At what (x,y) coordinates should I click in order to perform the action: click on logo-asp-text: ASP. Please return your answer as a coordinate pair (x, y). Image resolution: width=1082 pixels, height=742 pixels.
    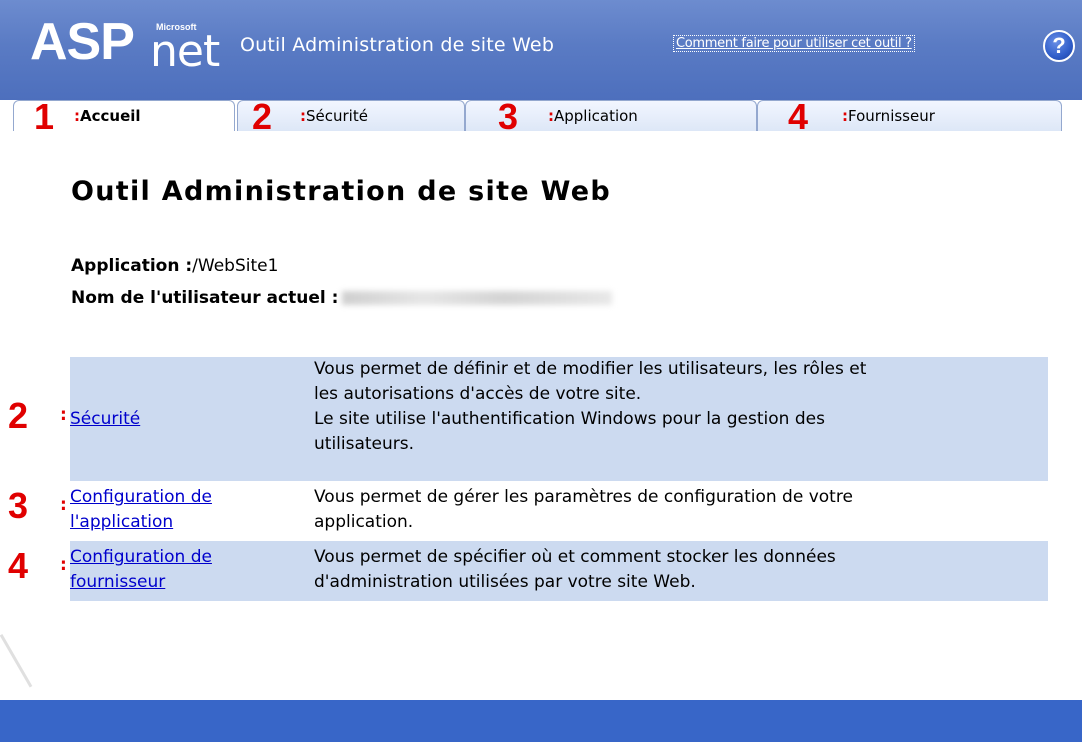
    Looking at the image, I should click on (82, 42).